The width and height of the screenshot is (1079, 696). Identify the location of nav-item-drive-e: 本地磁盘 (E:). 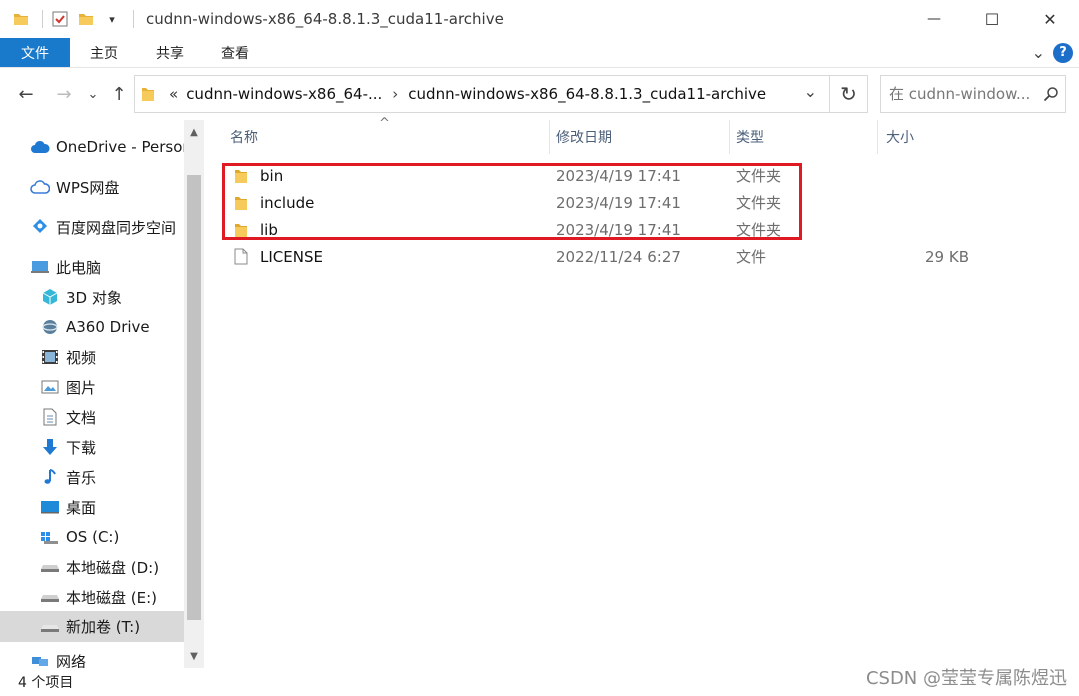
(92, 597).